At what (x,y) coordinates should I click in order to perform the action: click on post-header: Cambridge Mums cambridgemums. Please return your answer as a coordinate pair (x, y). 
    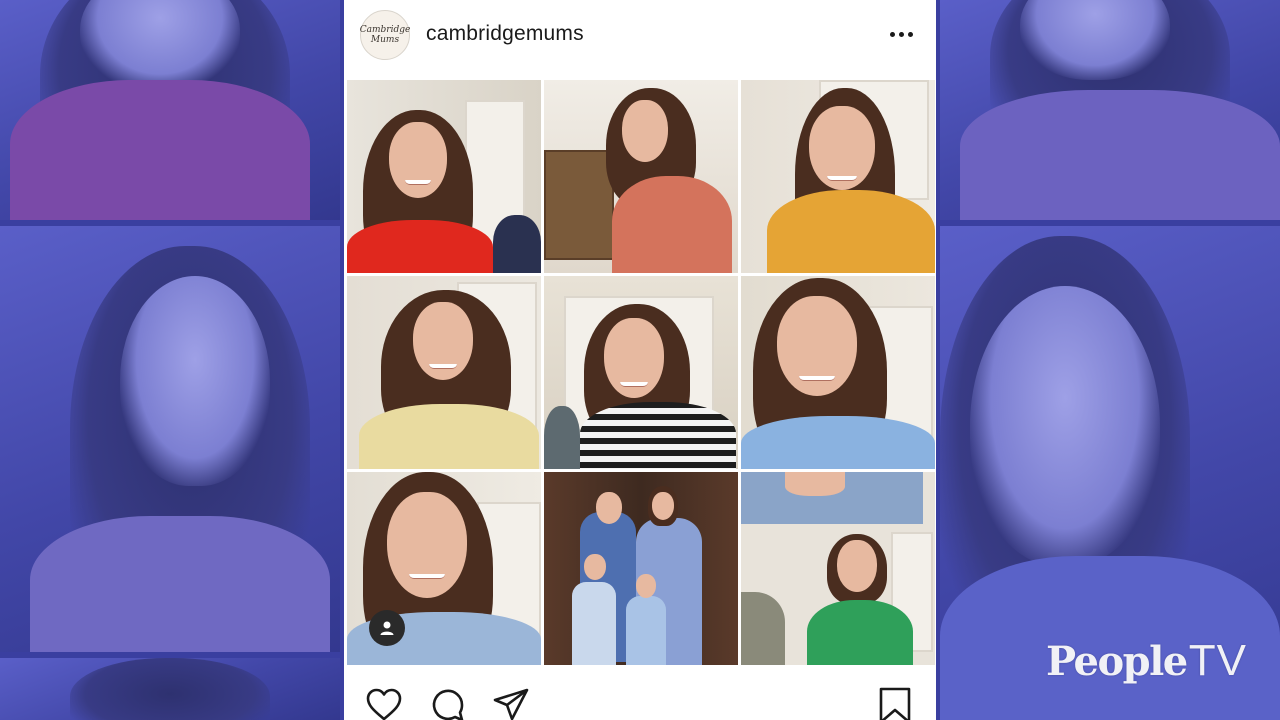
    Looking at the image, I should click on (640, 36).